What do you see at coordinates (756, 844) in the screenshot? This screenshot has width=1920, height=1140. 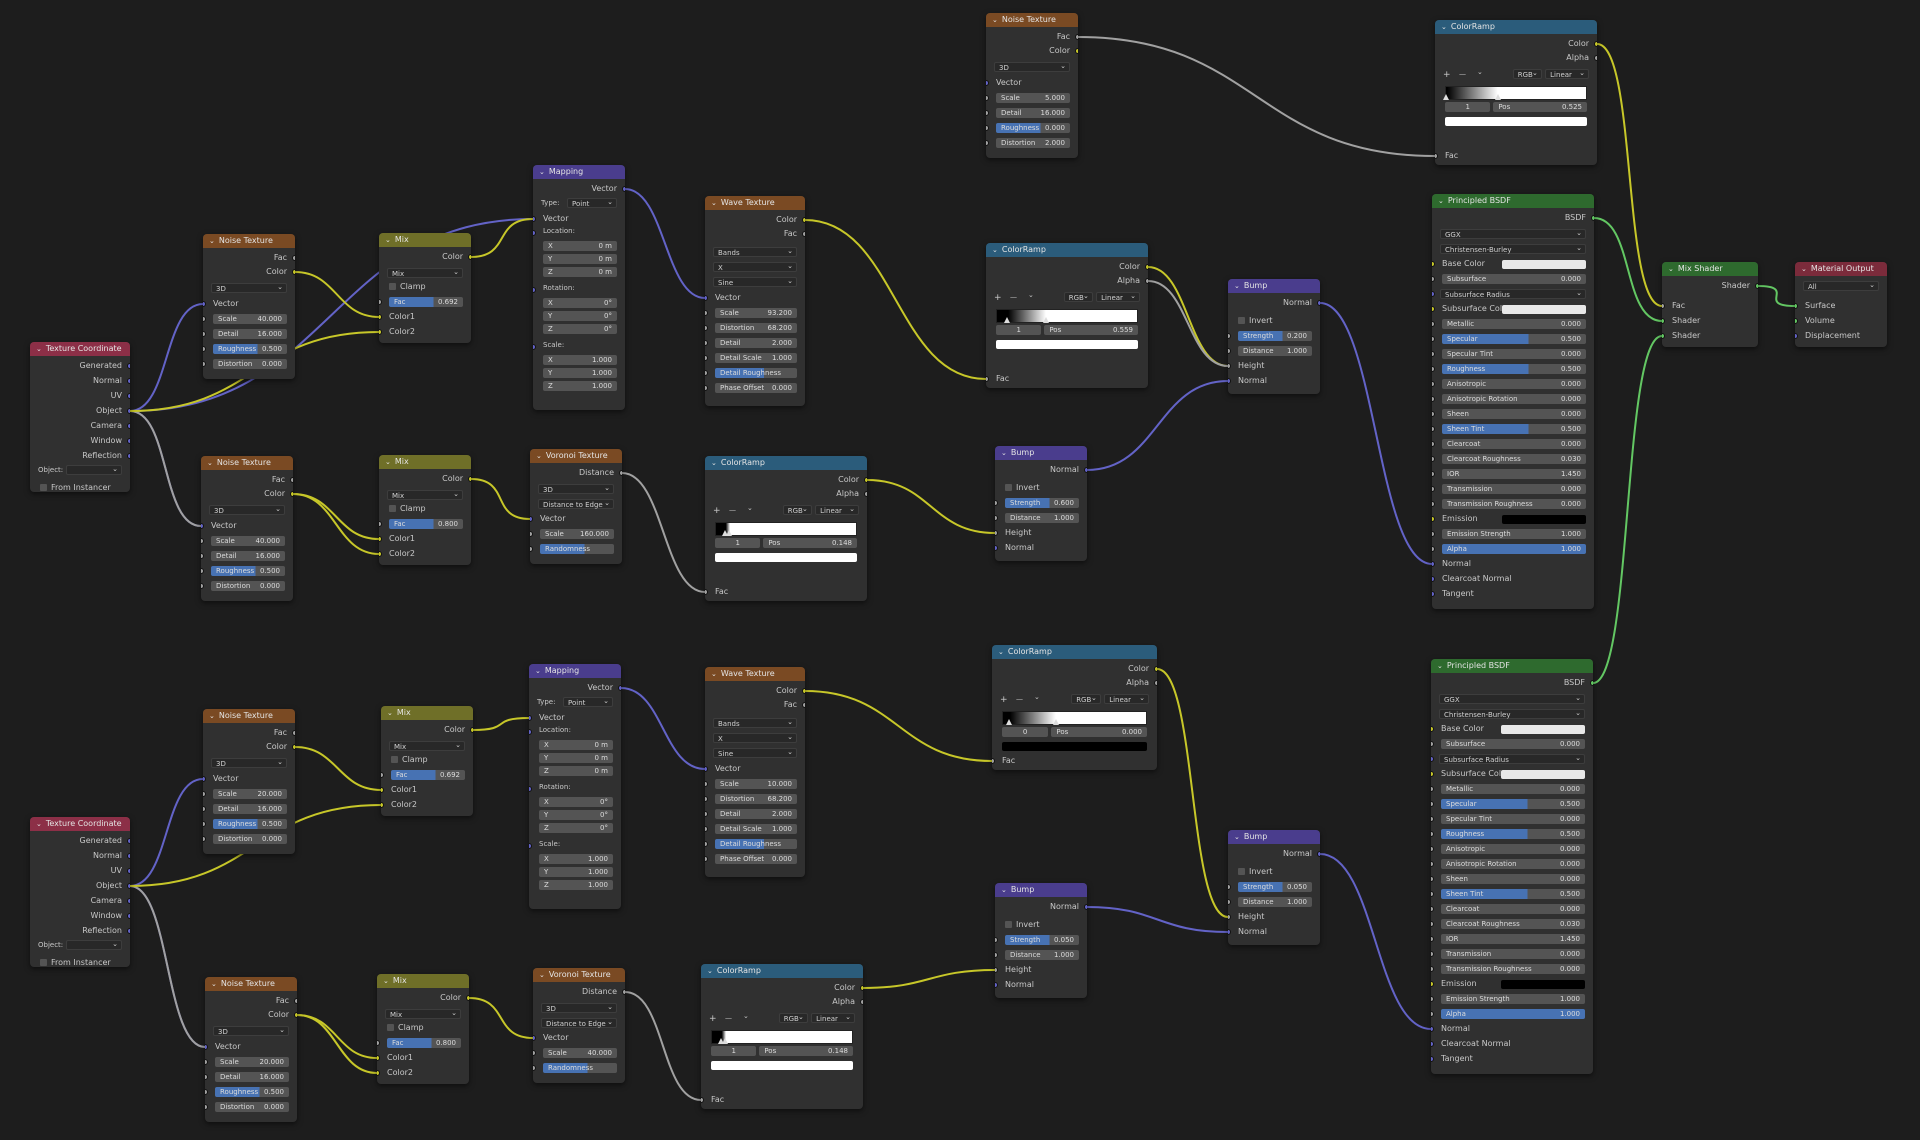 I see `detail-rough-field: Detail Roughness0.500` at bounding box center [756, 844].